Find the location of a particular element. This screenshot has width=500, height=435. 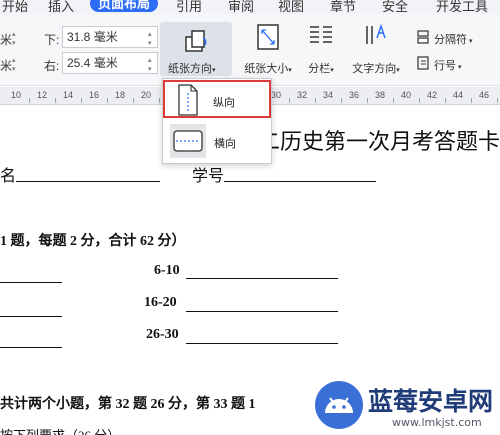

ruler-label: 38 is located at coordinates (380, 95).